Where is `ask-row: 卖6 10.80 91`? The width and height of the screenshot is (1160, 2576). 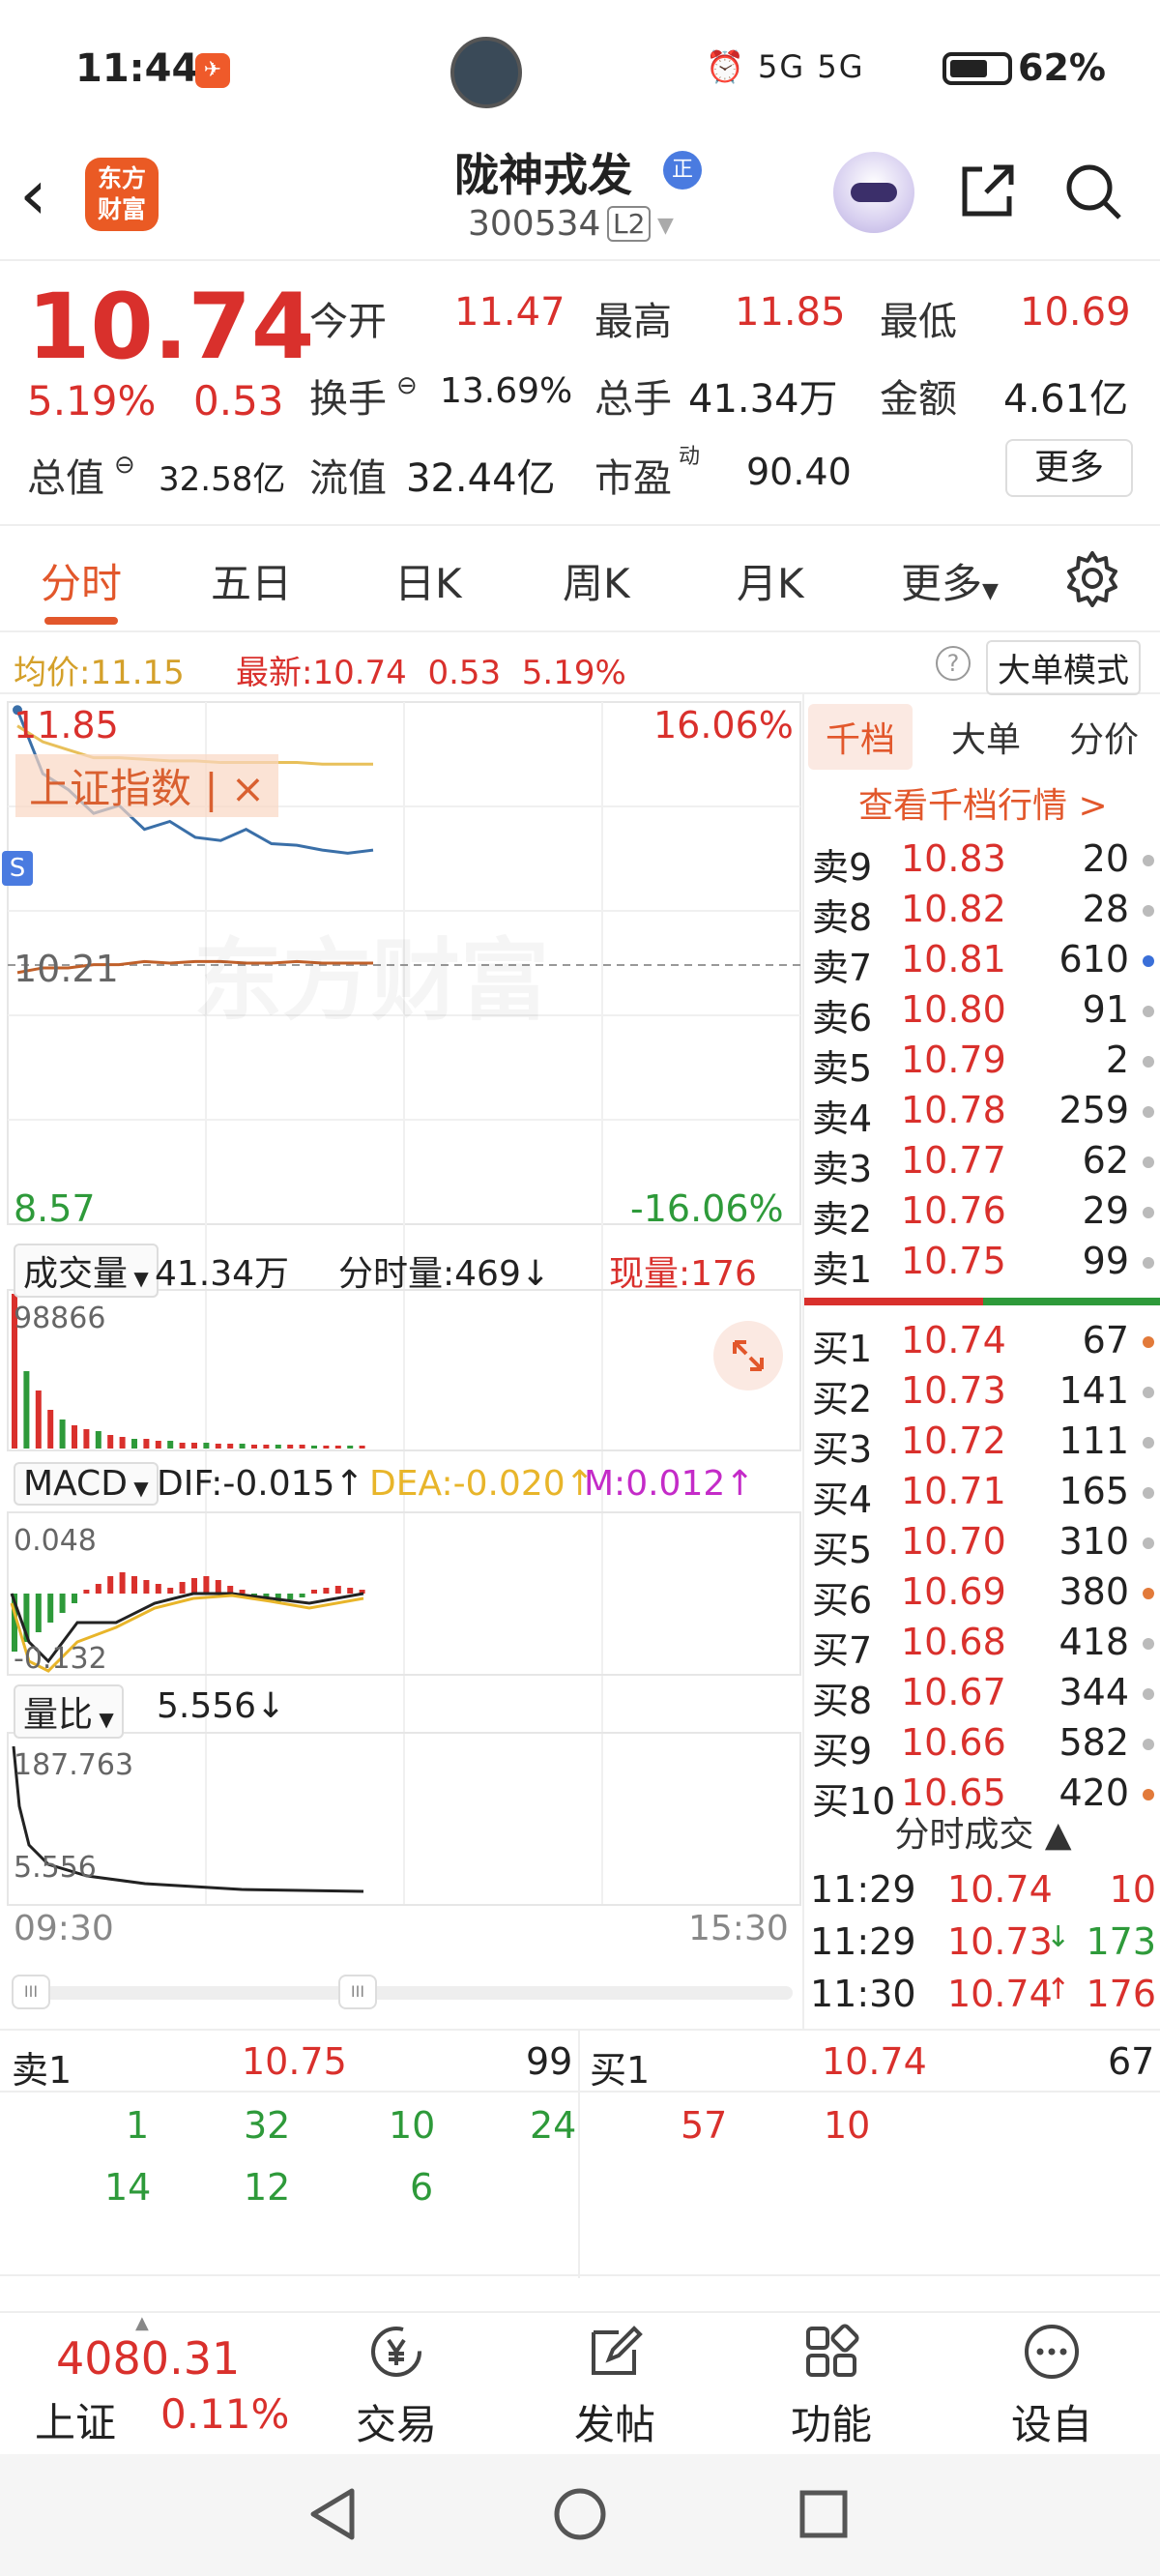 ask-row: 卖6 10.80 91 is located at coordinates (982, 1013).